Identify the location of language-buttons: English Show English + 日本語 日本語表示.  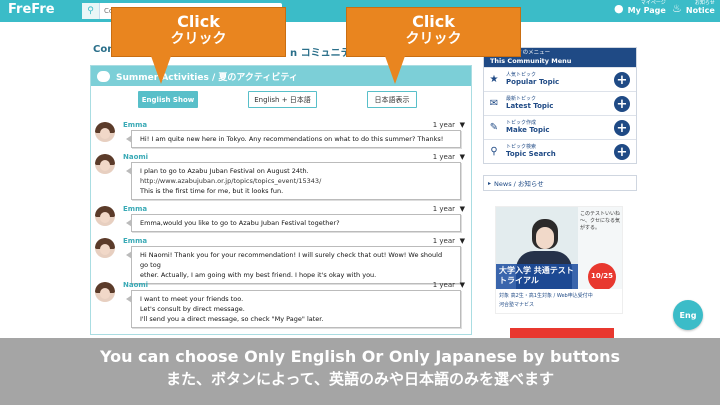
(281, 100).